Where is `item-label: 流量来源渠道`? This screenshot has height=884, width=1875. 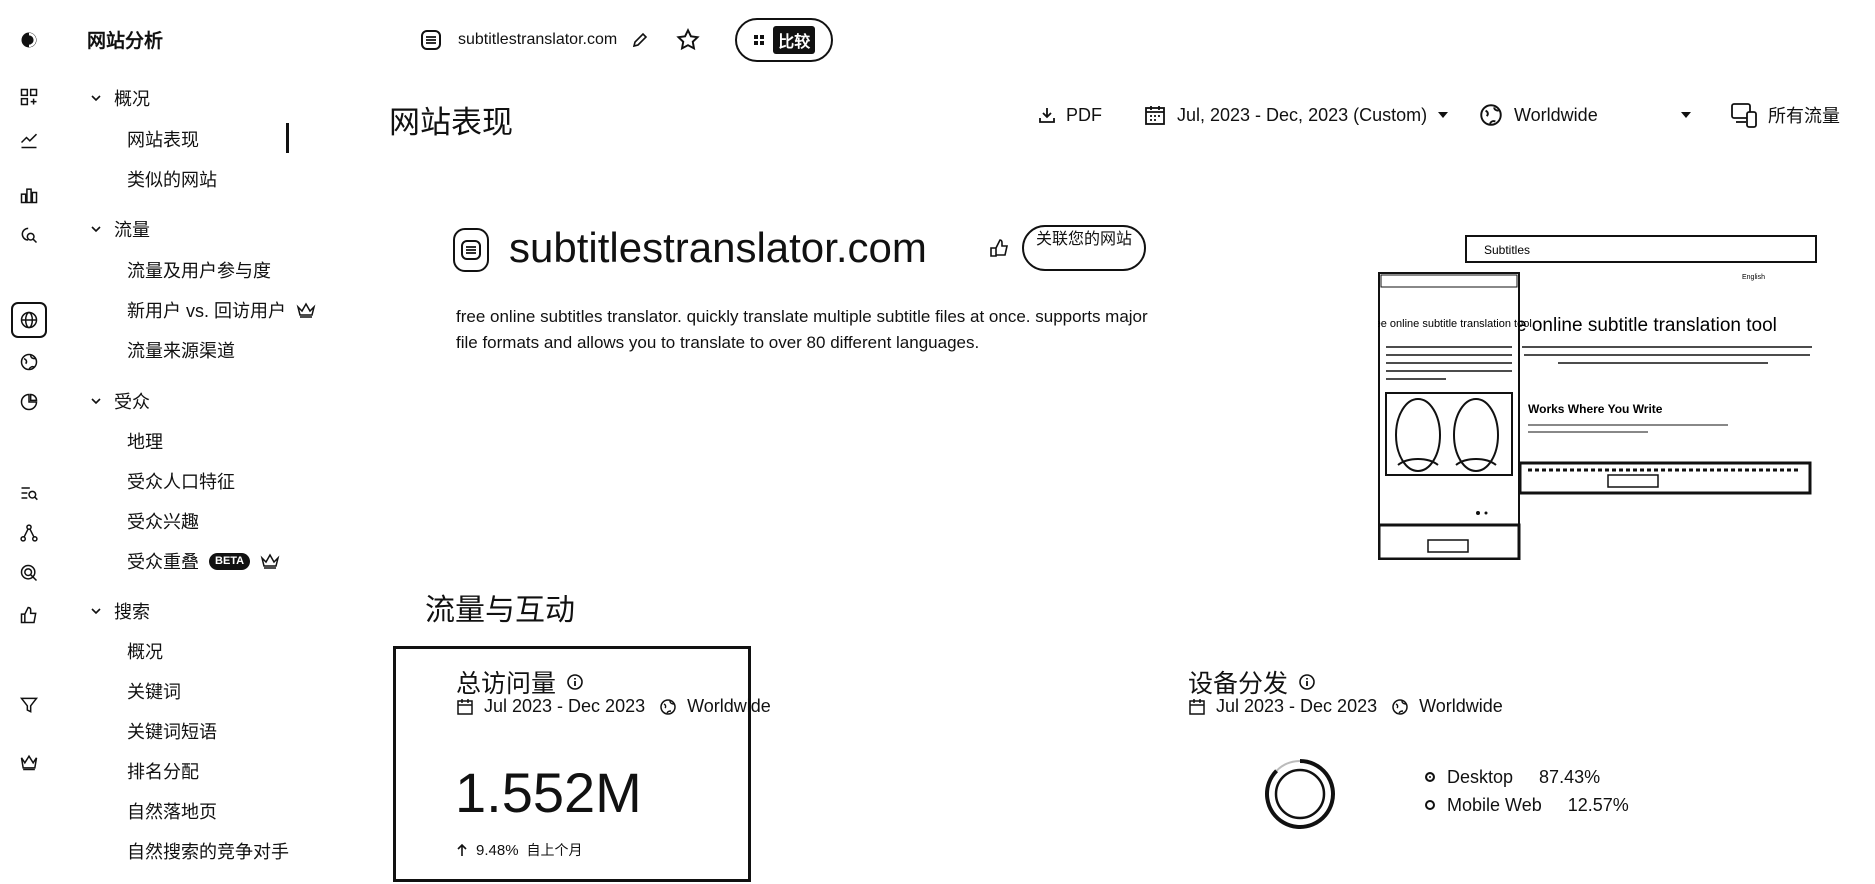 item-label: 流量来源渠道 is located at coordinates (181, 351).